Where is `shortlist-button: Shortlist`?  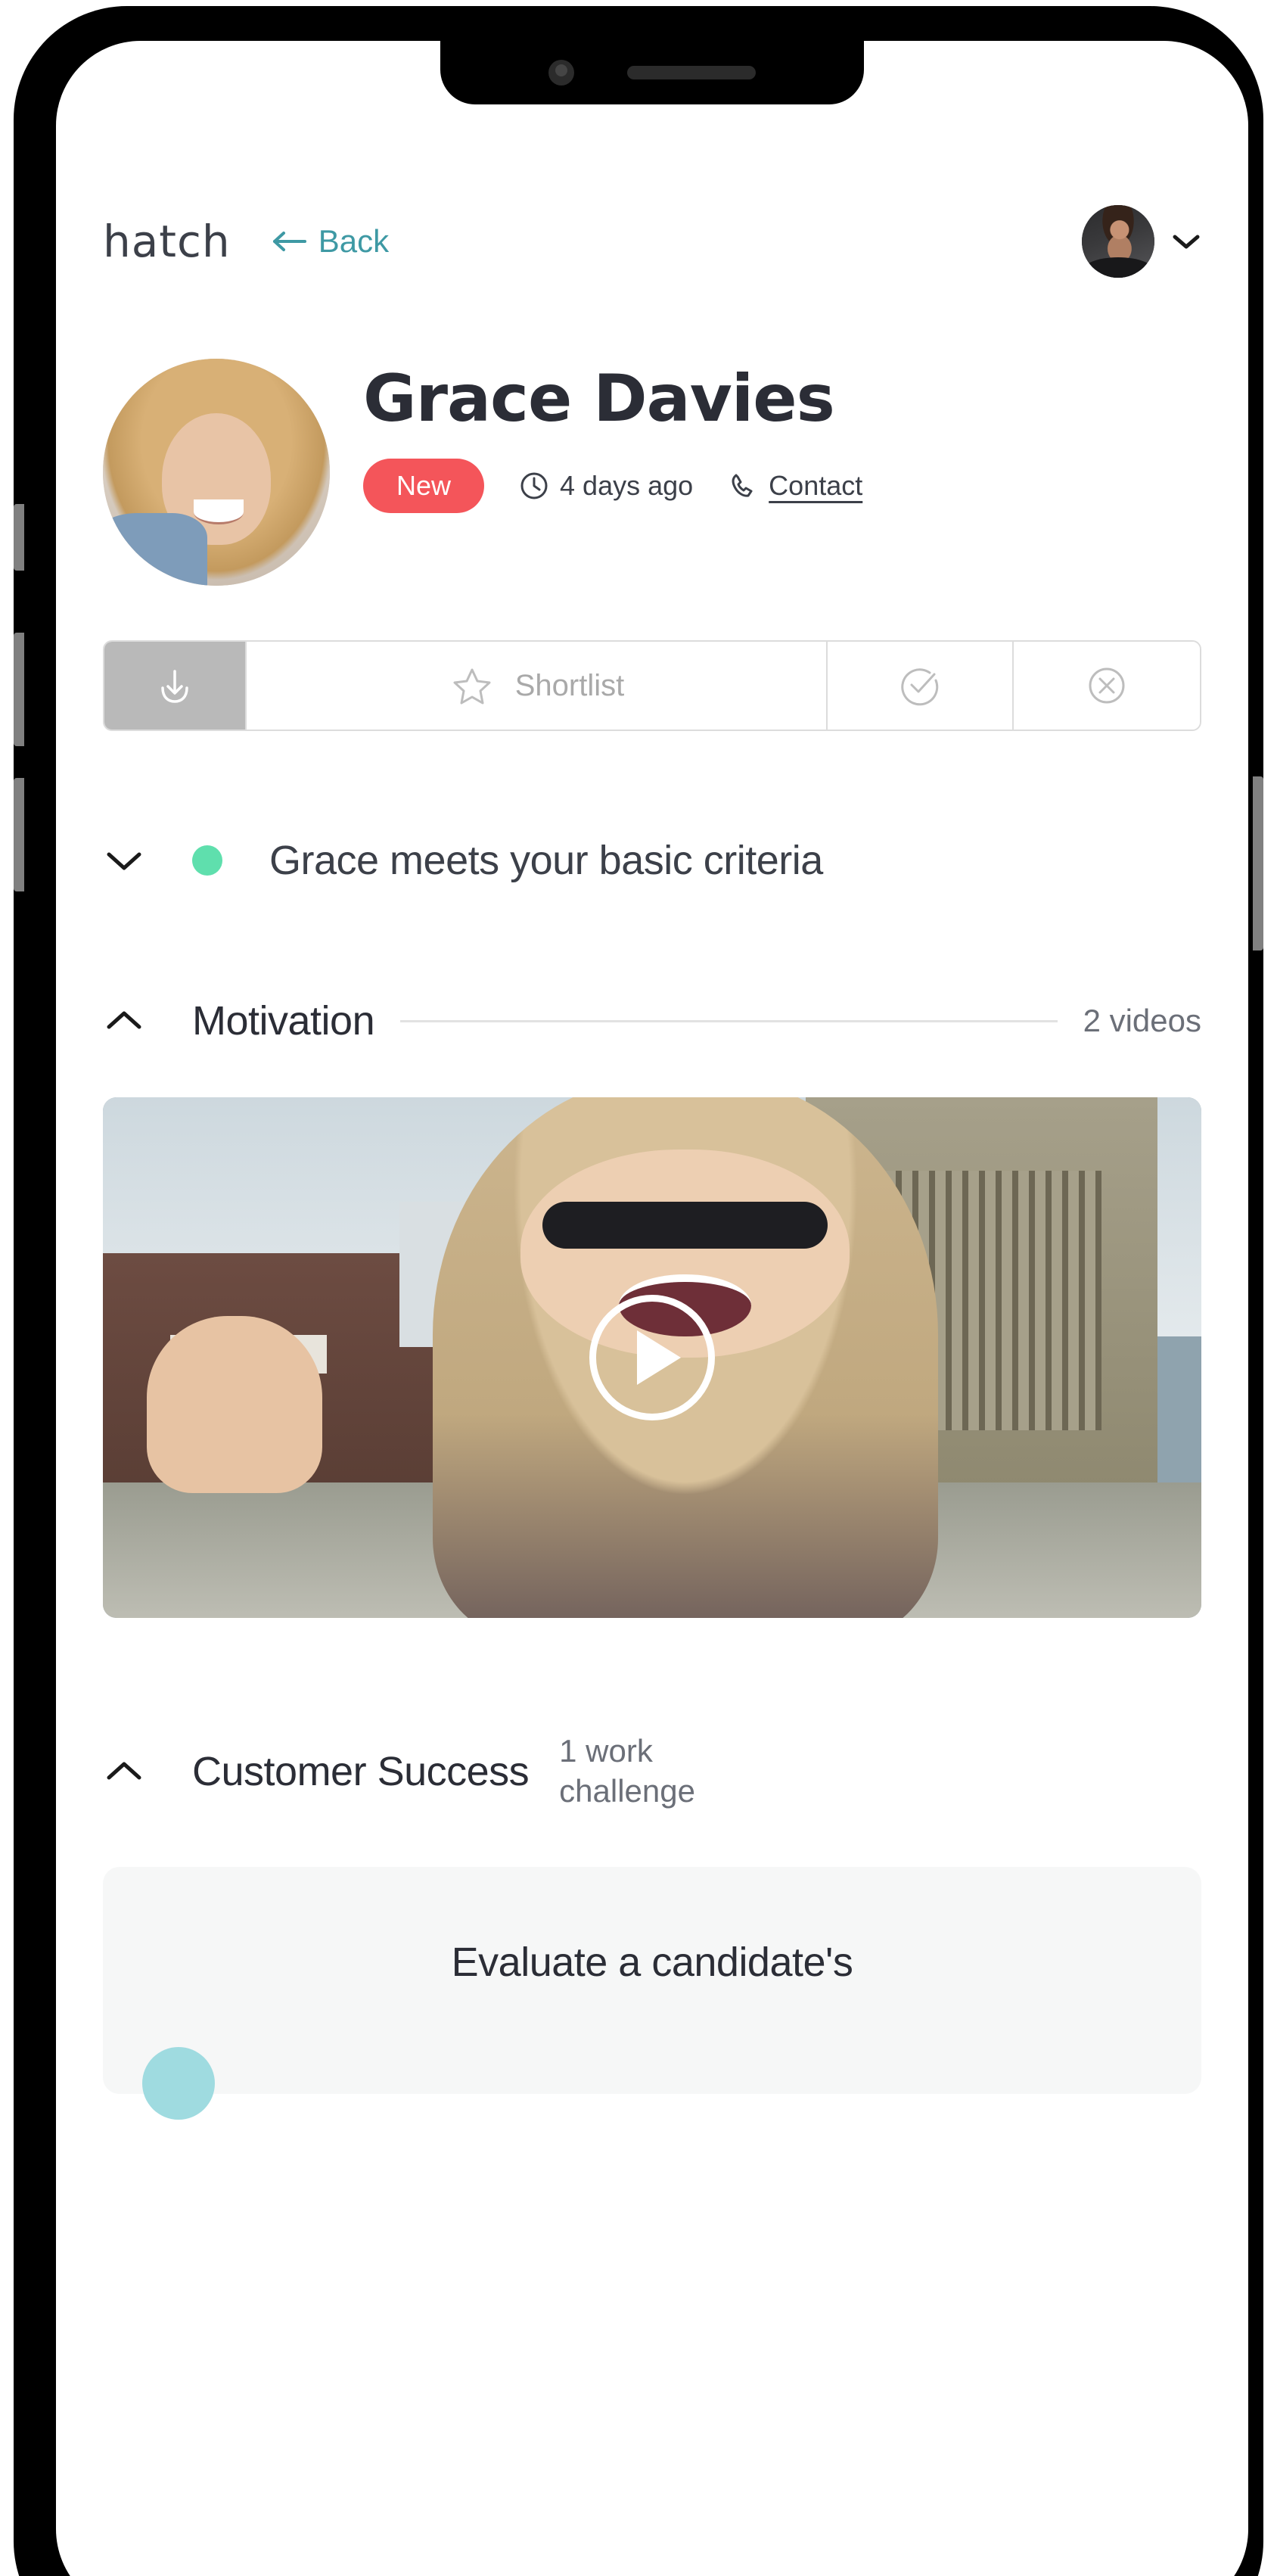
shortlist-button: Shortlist is located at coordinates (537, 686).